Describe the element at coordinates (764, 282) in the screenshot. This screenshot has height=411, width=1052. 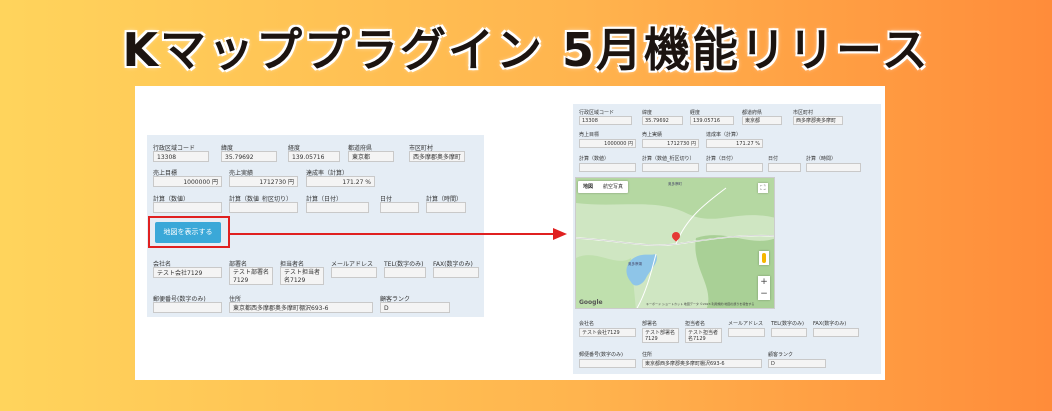
I see `zoom-in-button: +` at that location.